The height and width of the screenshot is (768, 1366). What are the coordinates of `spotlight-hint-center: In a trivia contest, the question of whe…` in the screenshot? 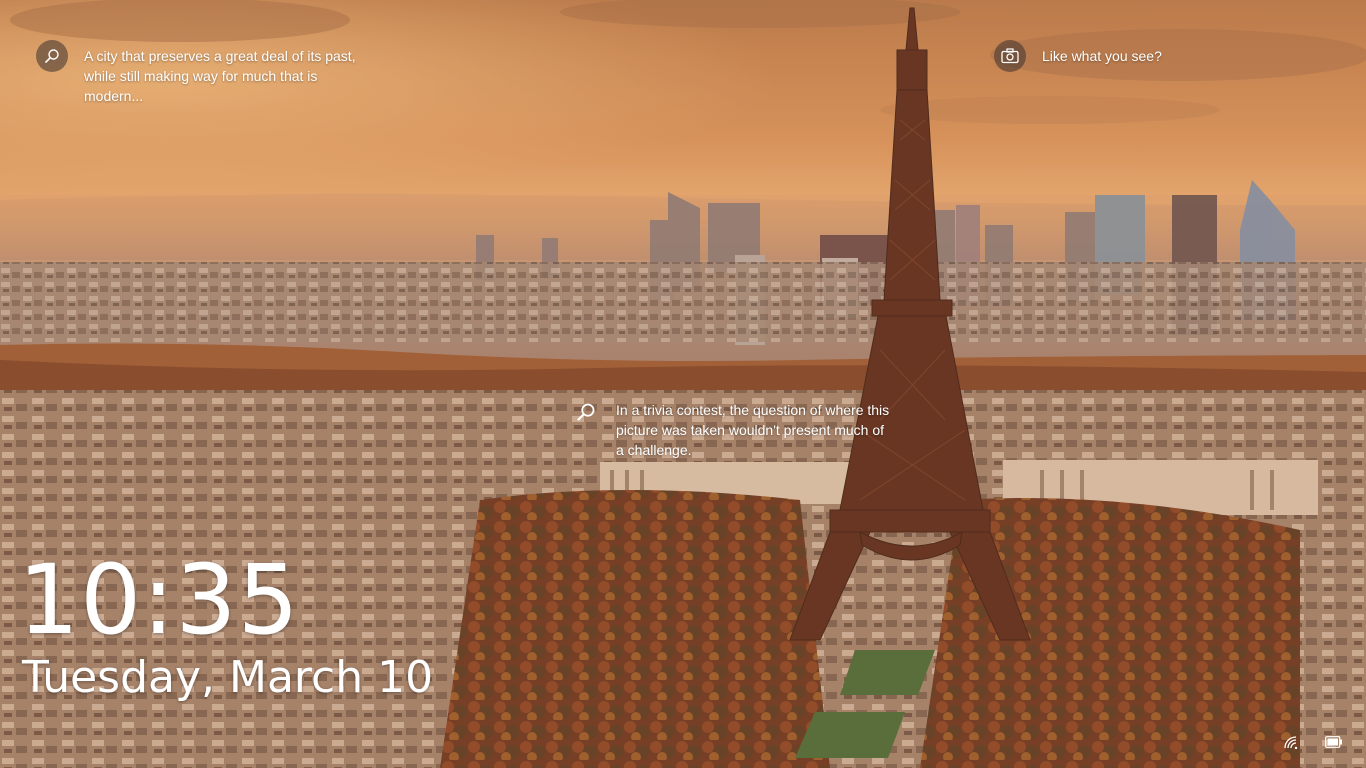 It's located at (732, 430).